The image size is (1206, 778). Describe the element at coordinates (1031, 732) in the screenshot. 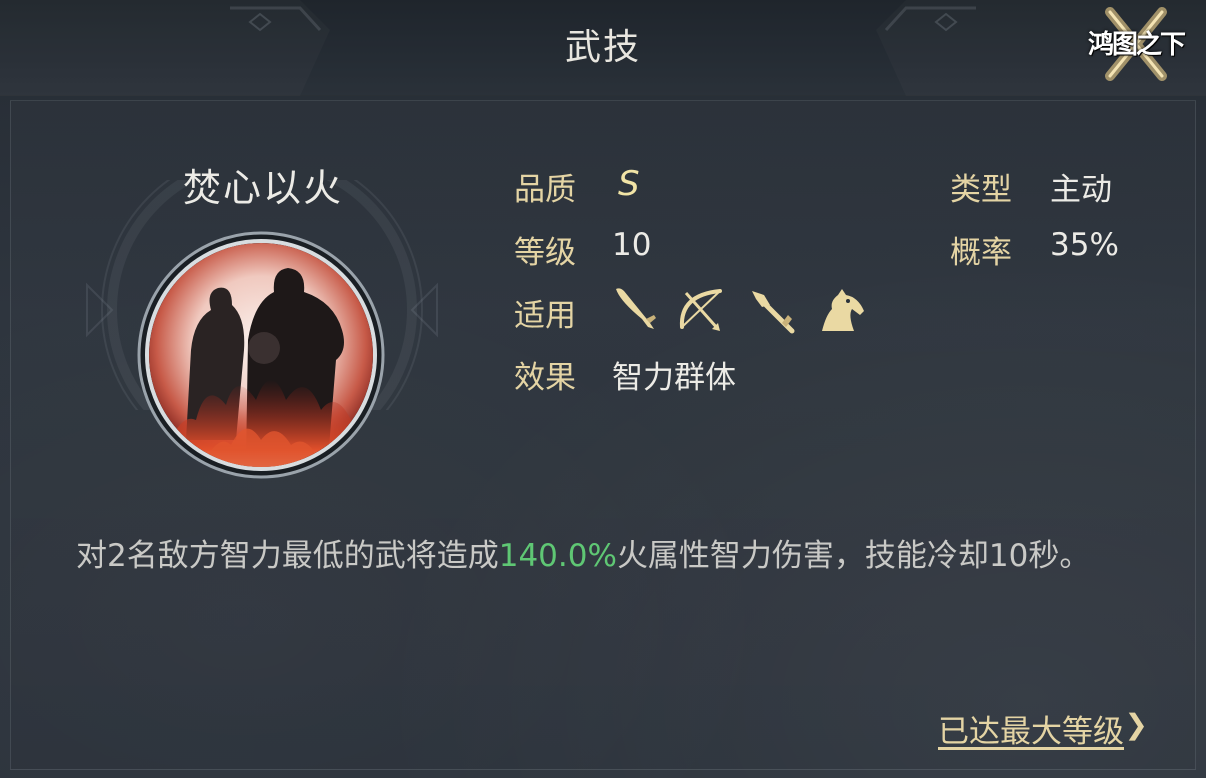

I see `max-level-label: 已达最大等级` at that location.